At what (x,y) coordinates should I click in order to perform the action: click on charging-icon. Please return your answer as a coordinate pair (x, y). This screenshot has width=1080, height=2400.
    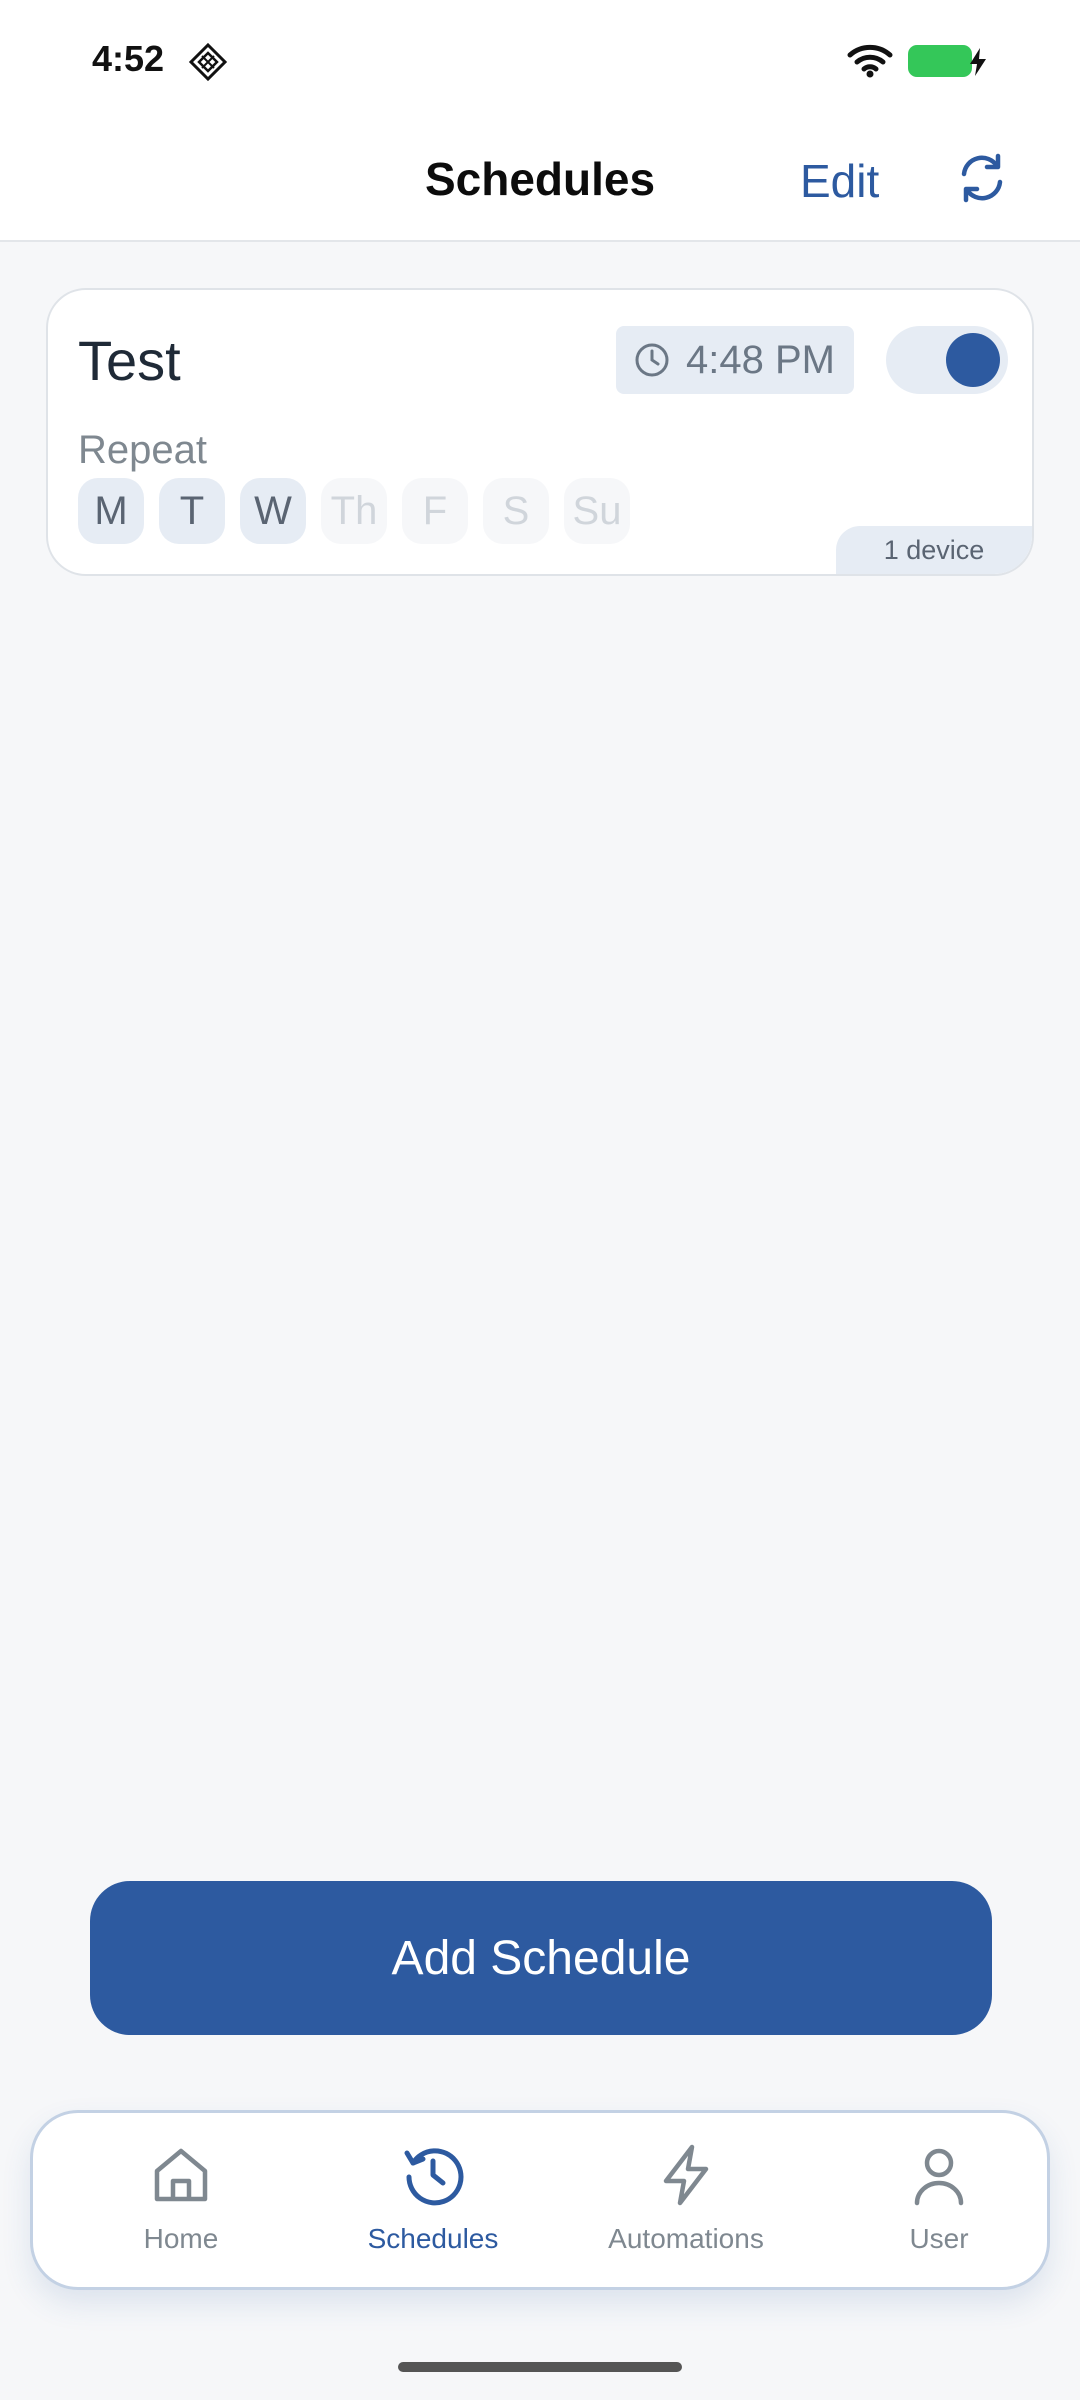
    Looking at the image, I should click on (978, 62).